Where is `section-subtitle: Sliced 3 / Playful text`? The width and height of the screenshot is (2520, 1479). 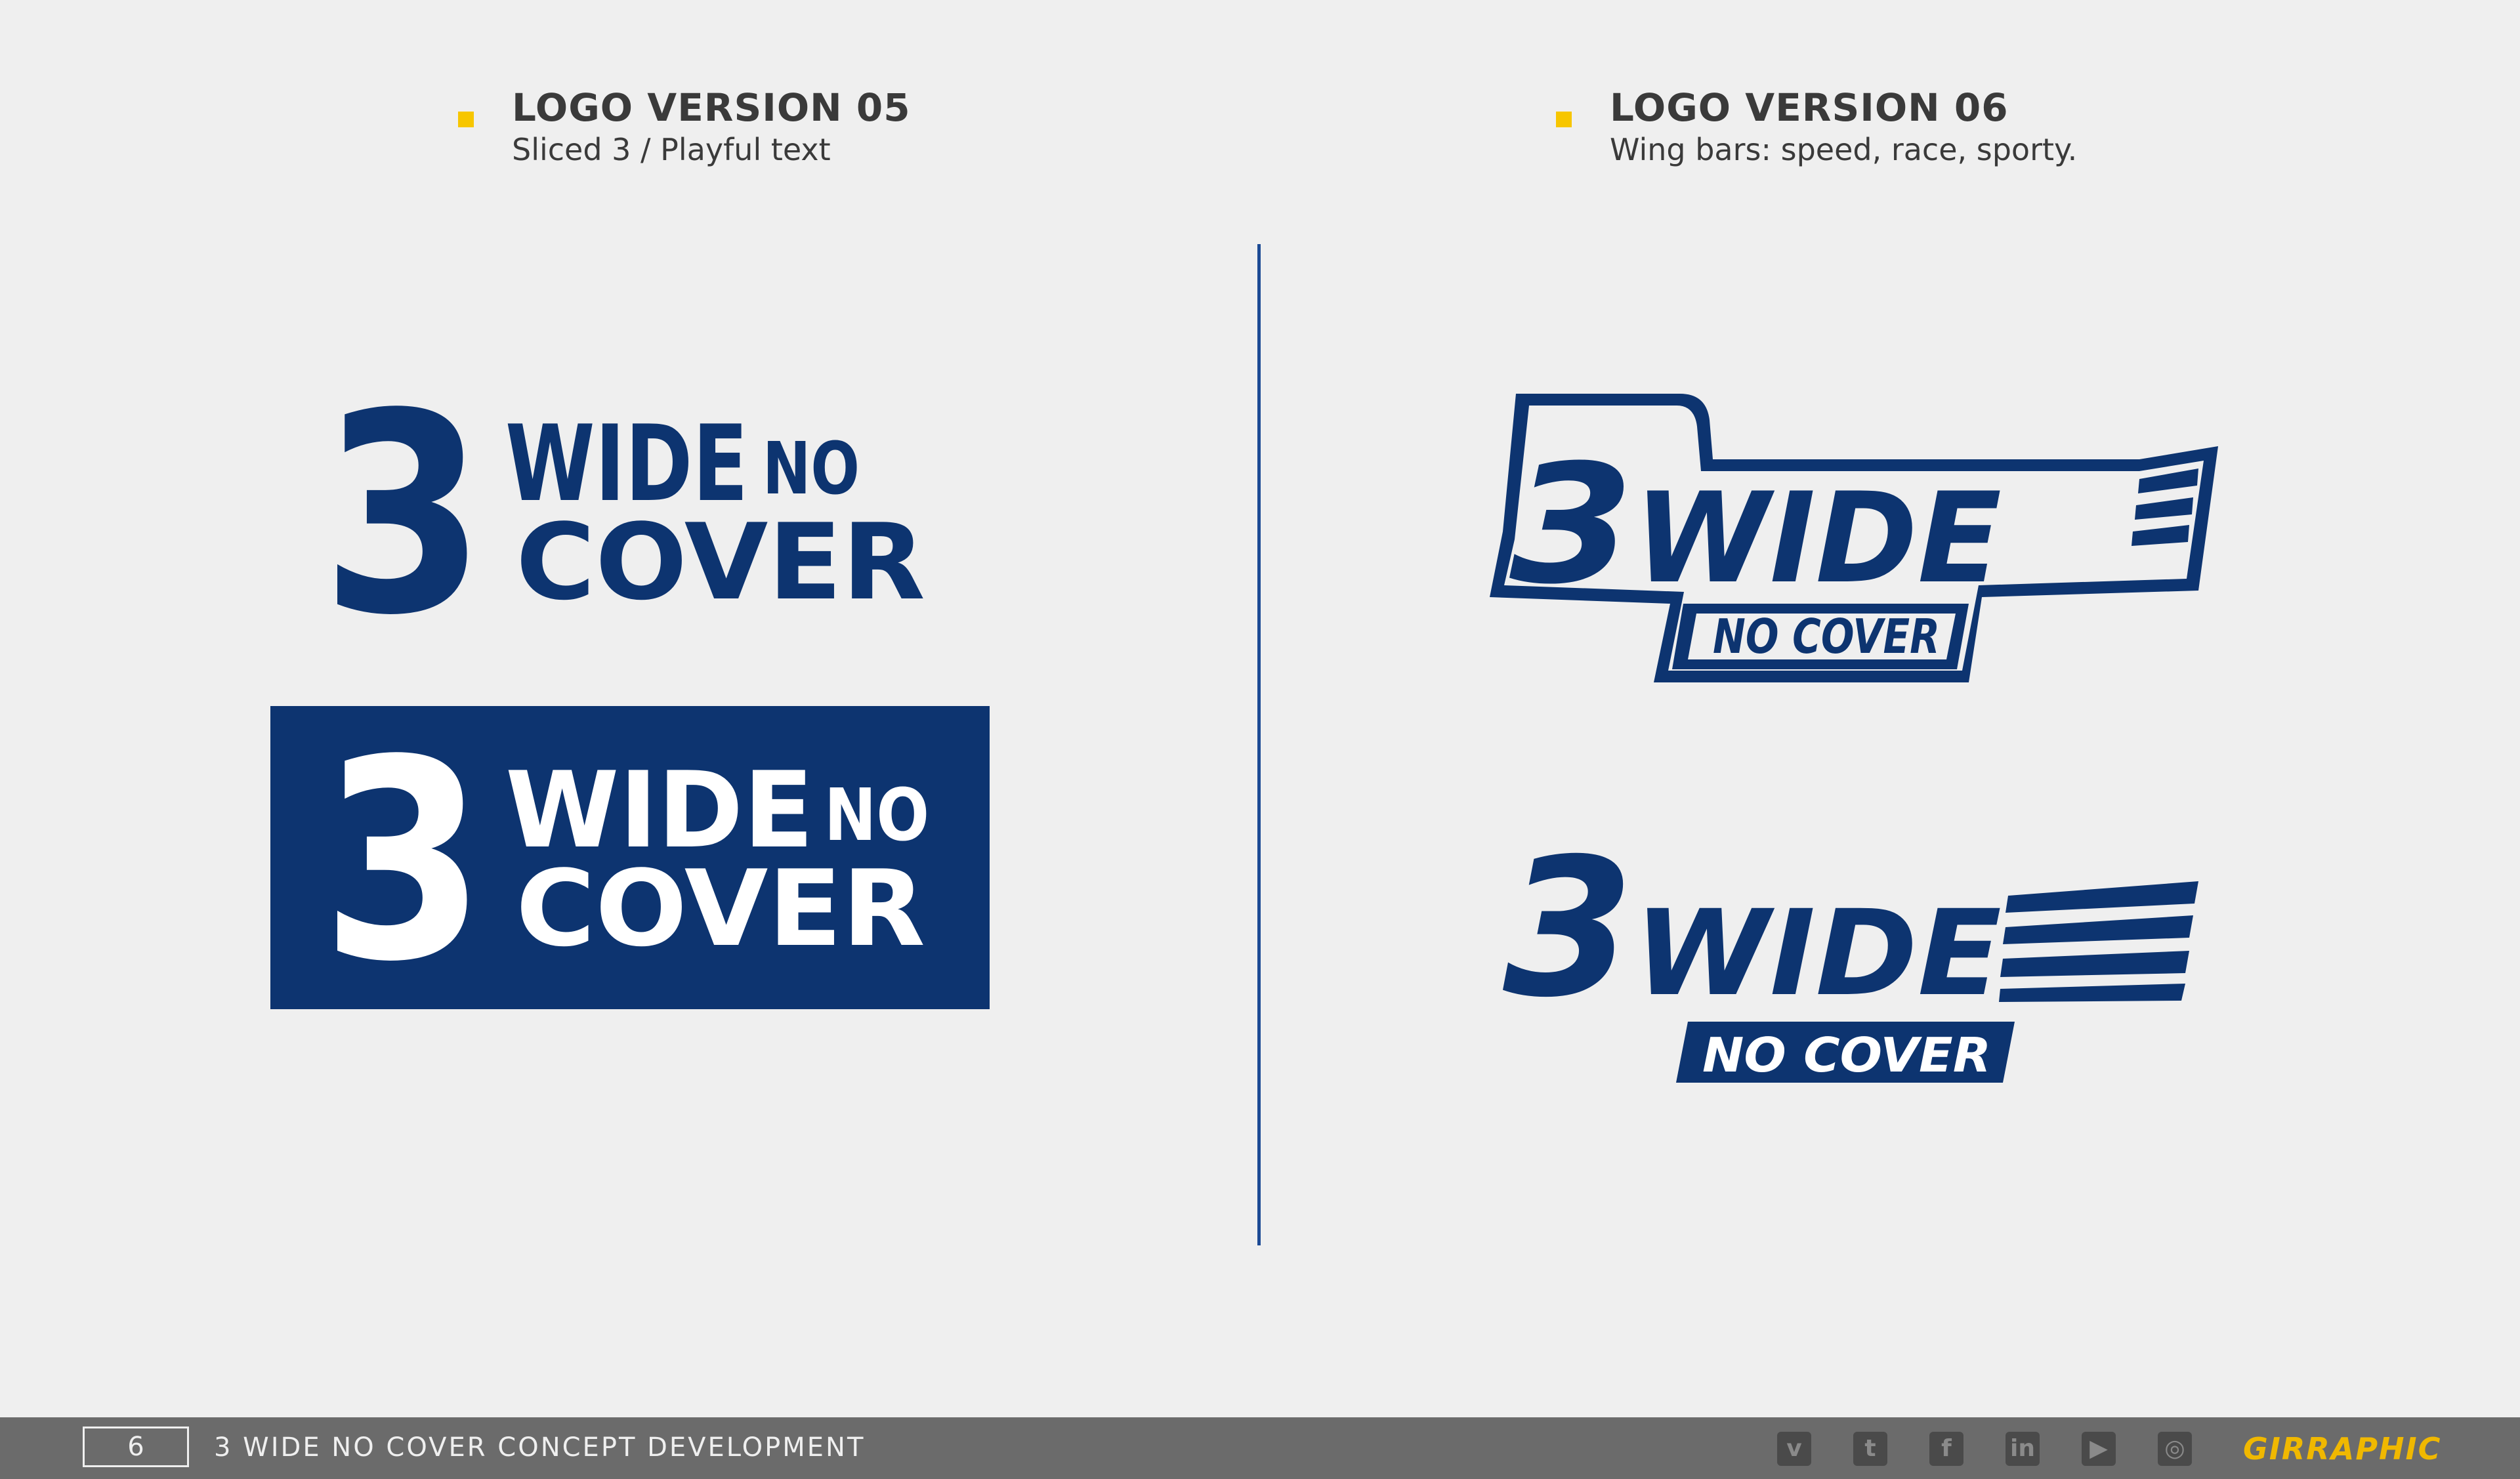
section-subtitle: Sliced 3 / Playful text is located at coordinates (671, 149).